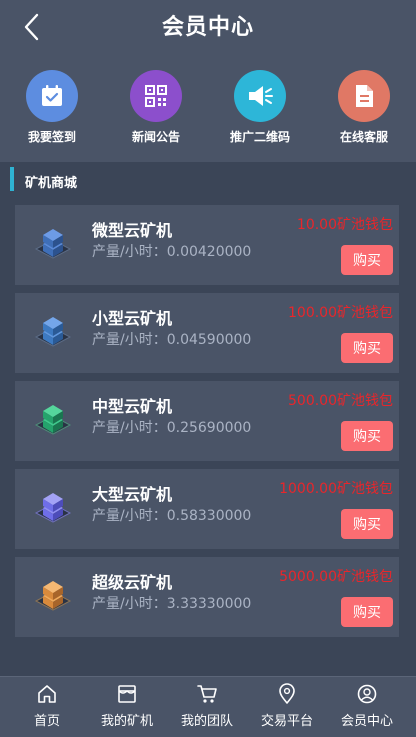 The image size is (416, 737). What do you see at coordinates (286, 721) in the screenshot?
I see `tab-label: 交易平台` at bounding box center [286, 721].